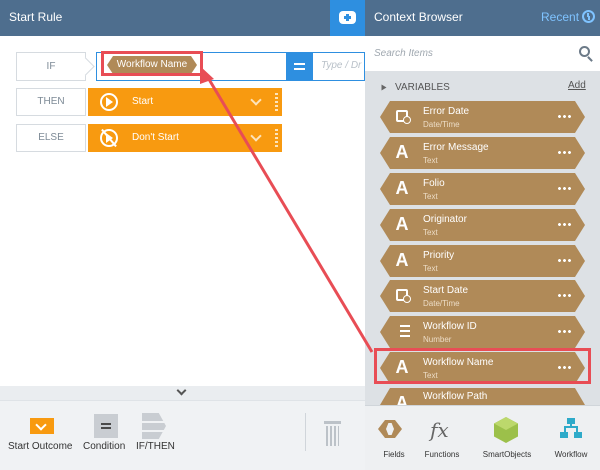  What do you see at coordinates (446, 290) in the screenshot?
I see `variable-name: Start Date` at bounding box center [446, 290].